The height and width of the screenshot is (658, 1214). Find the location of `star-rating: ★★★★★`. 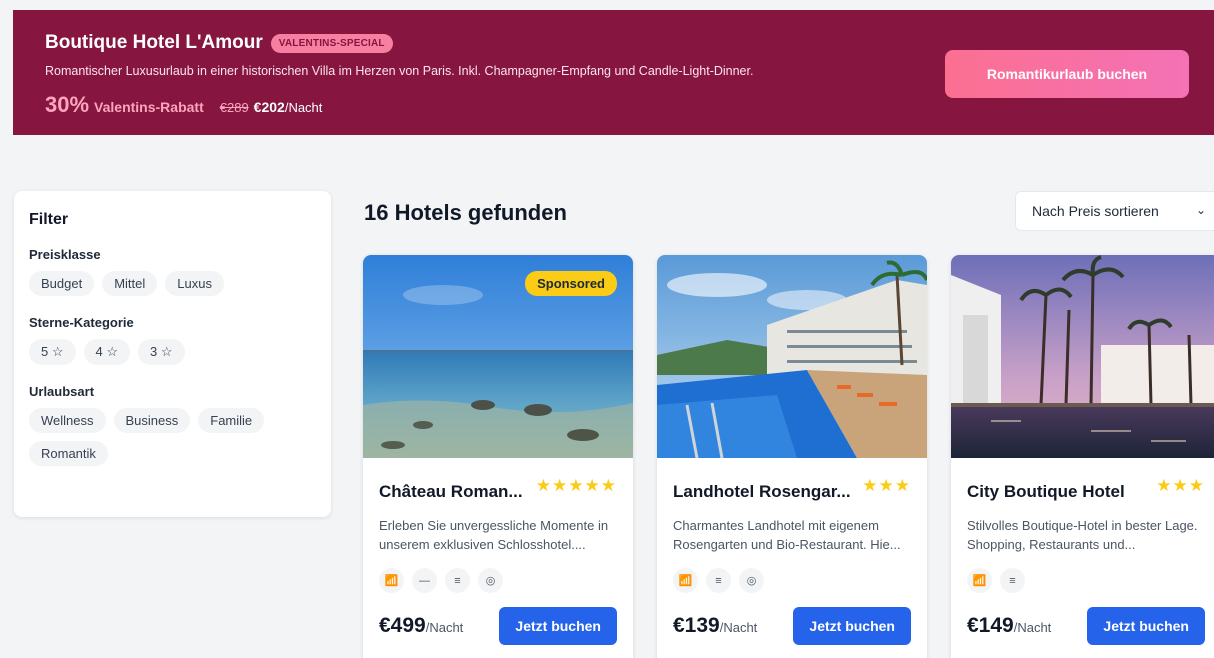

star-rating: ★★★★★ is located at coordinates (576, 485).